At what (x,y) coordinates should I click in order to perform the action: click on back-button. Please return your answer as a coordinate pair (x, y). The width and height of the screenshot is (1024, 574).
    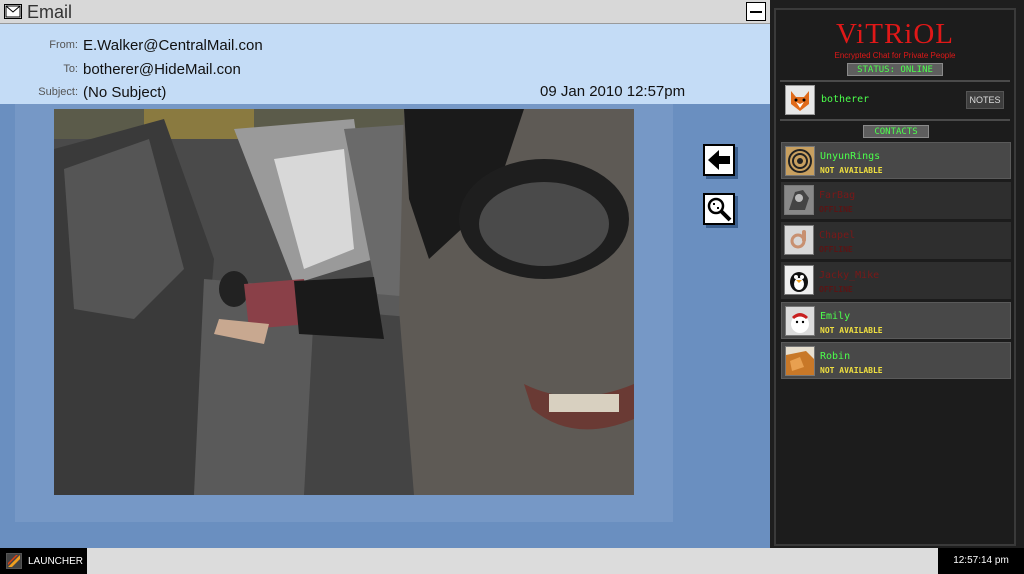
    Looking at the image, I should click on (719, 160).